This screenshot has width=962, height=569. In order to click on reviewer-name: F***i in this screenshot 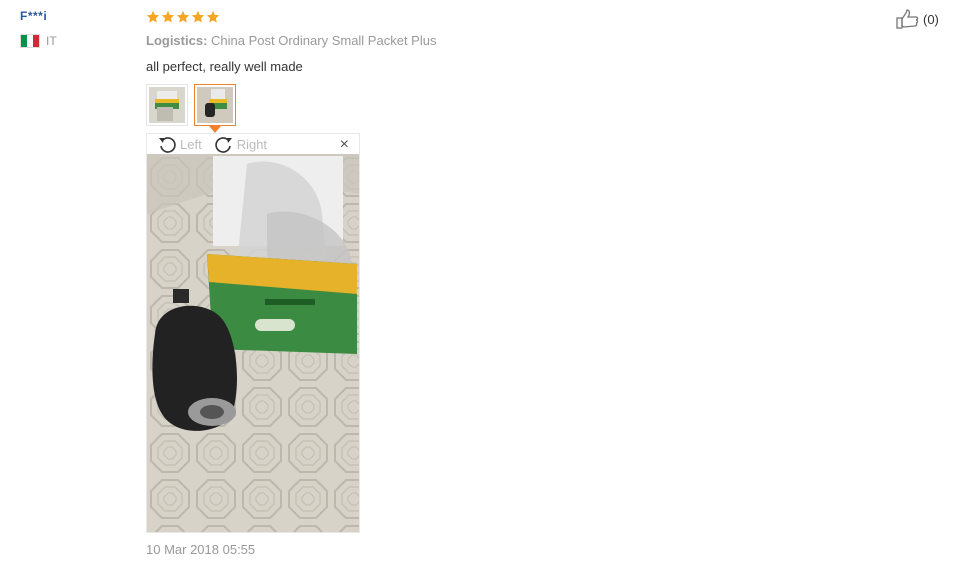, I will do `click(75, 16)`.